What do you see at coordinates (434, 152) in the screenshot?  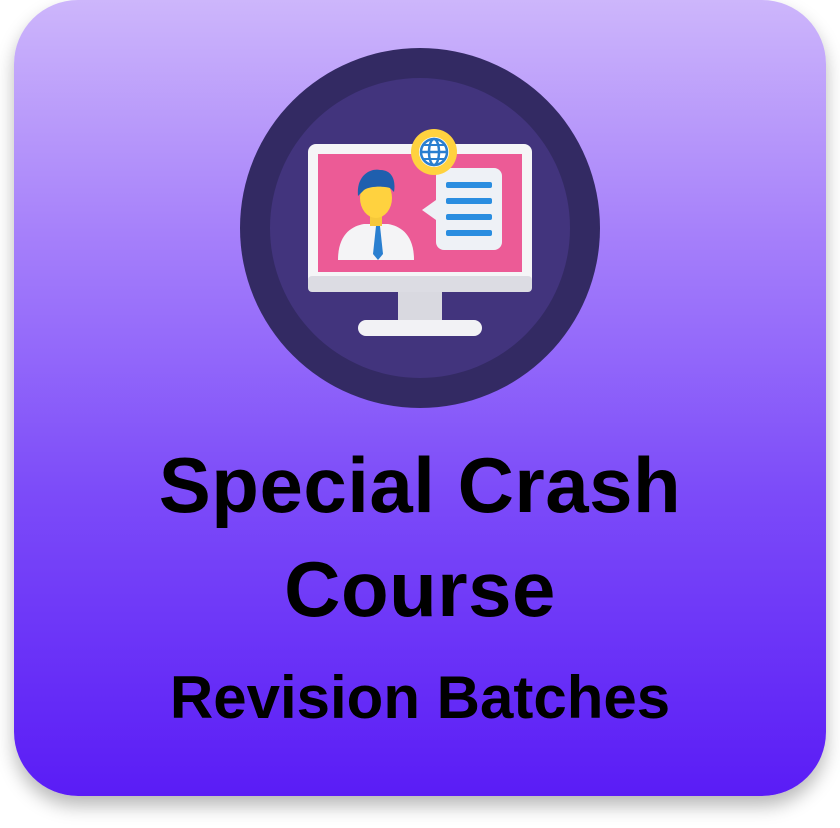 I see `globe-icon` at bounding box center [434, 152].